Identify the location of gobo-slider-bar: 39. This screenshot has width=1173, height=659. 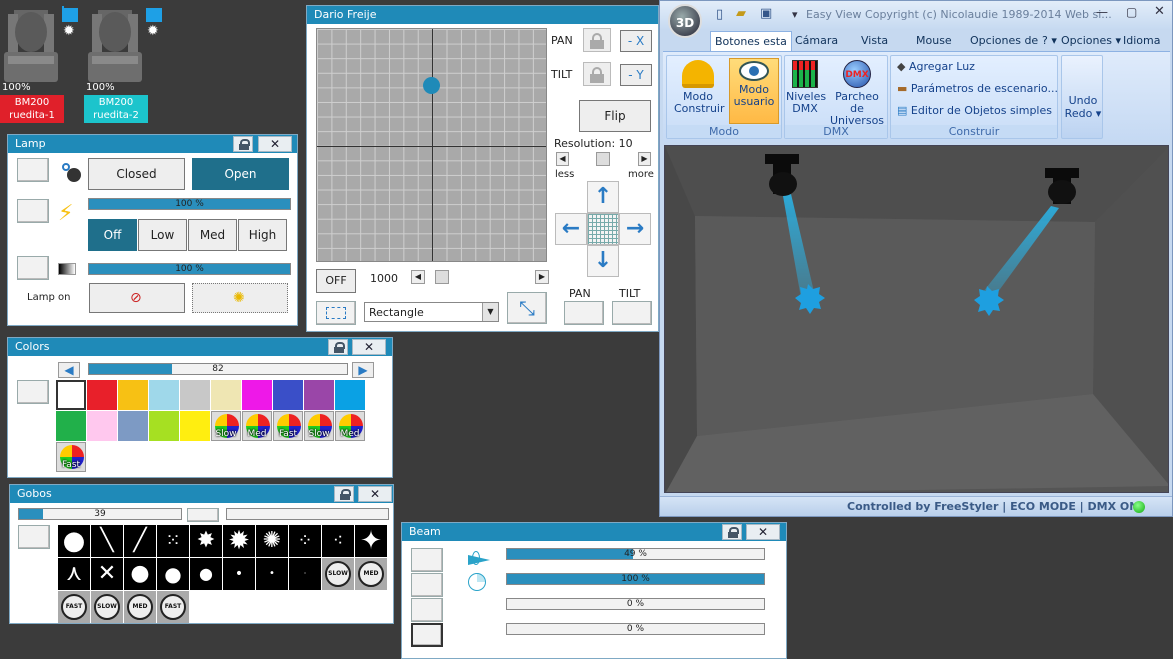
(100, 514).